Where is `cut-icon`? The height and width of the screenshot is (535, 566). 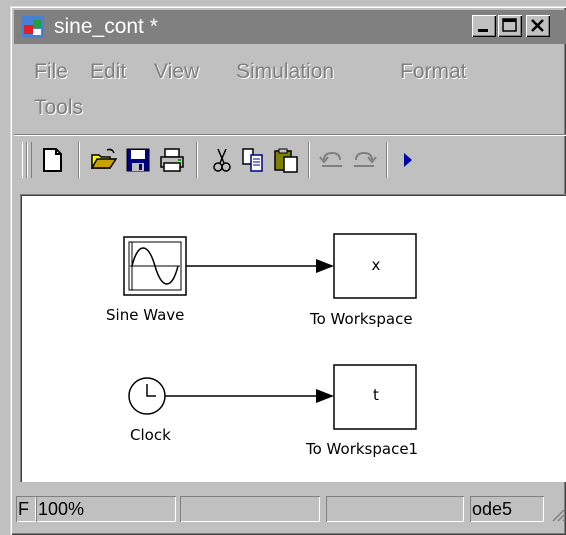
cut-icon is located at coordinates (222, 160).